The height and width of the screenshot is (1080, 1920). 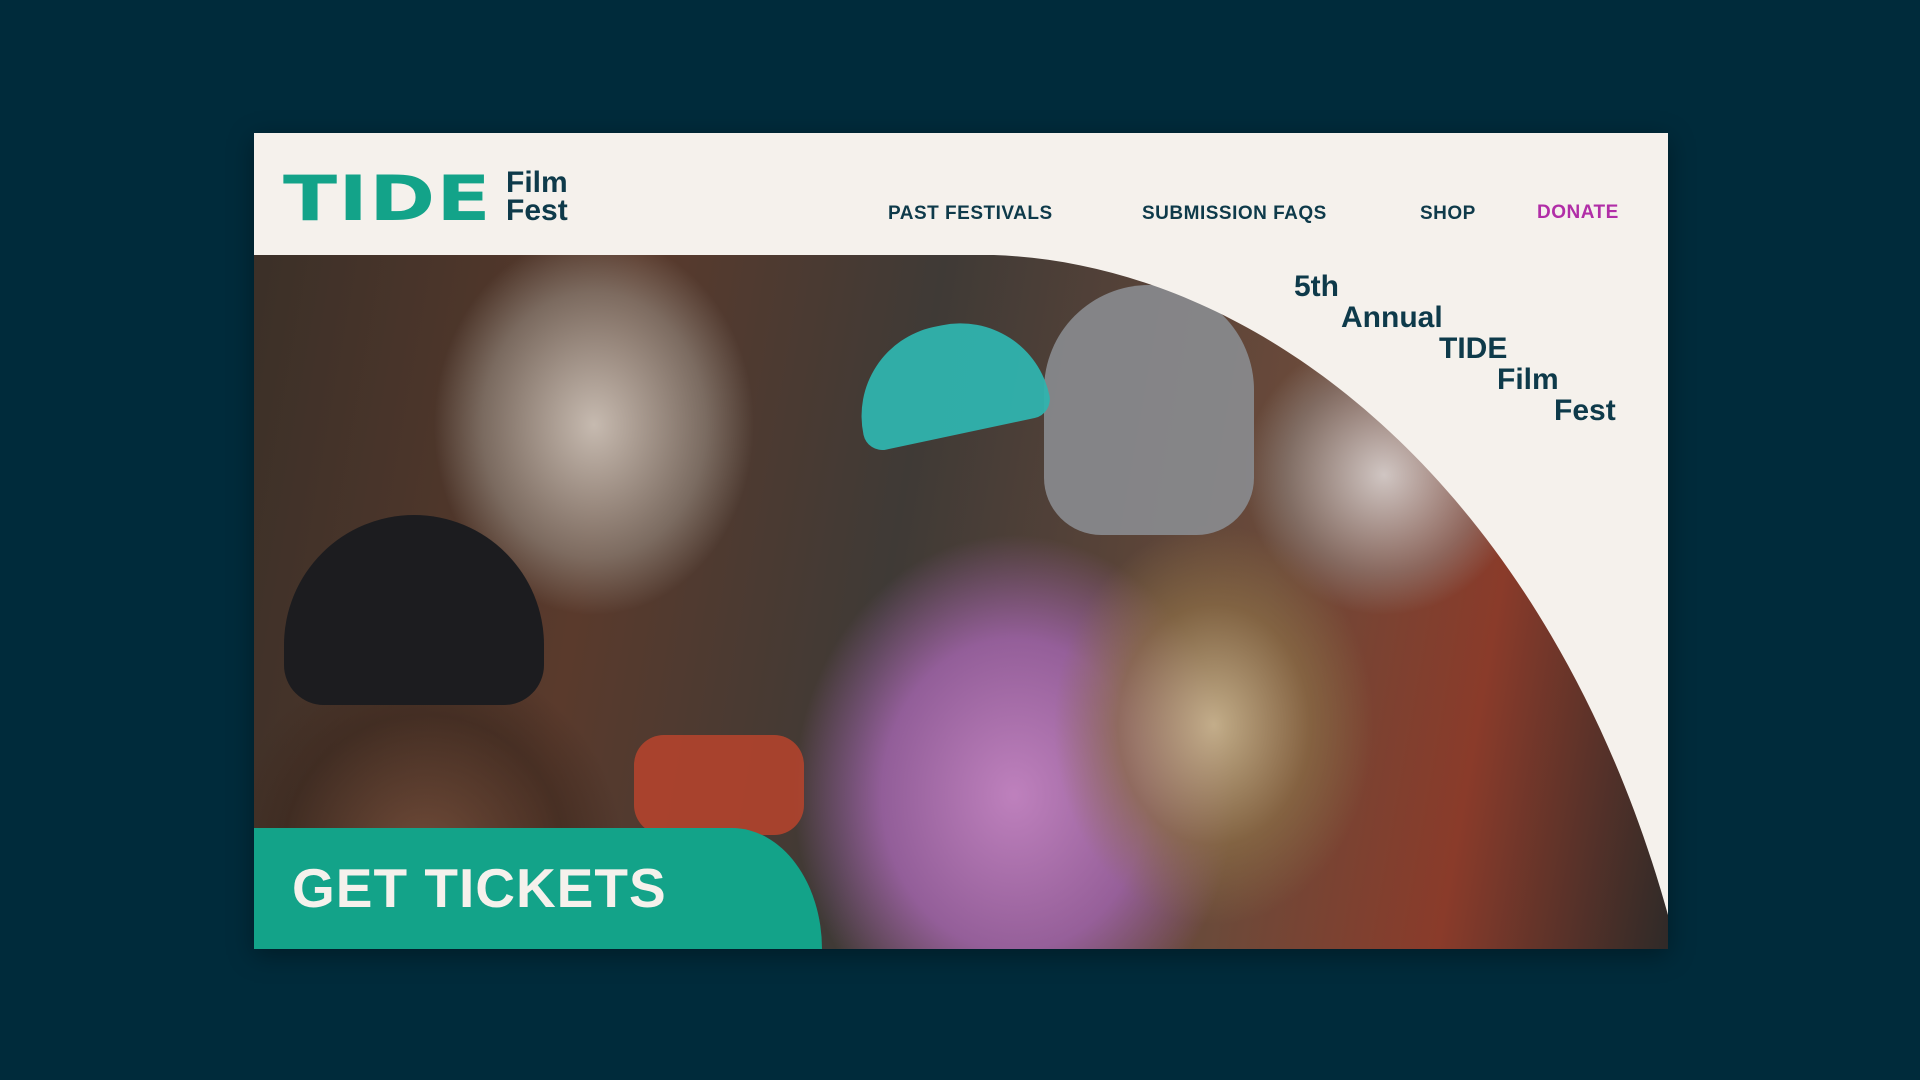 What do you see at coordinates (1316, 286) in the screenshot?
I see `headline-line-1: 5th` at bounding box center [1316, 286].